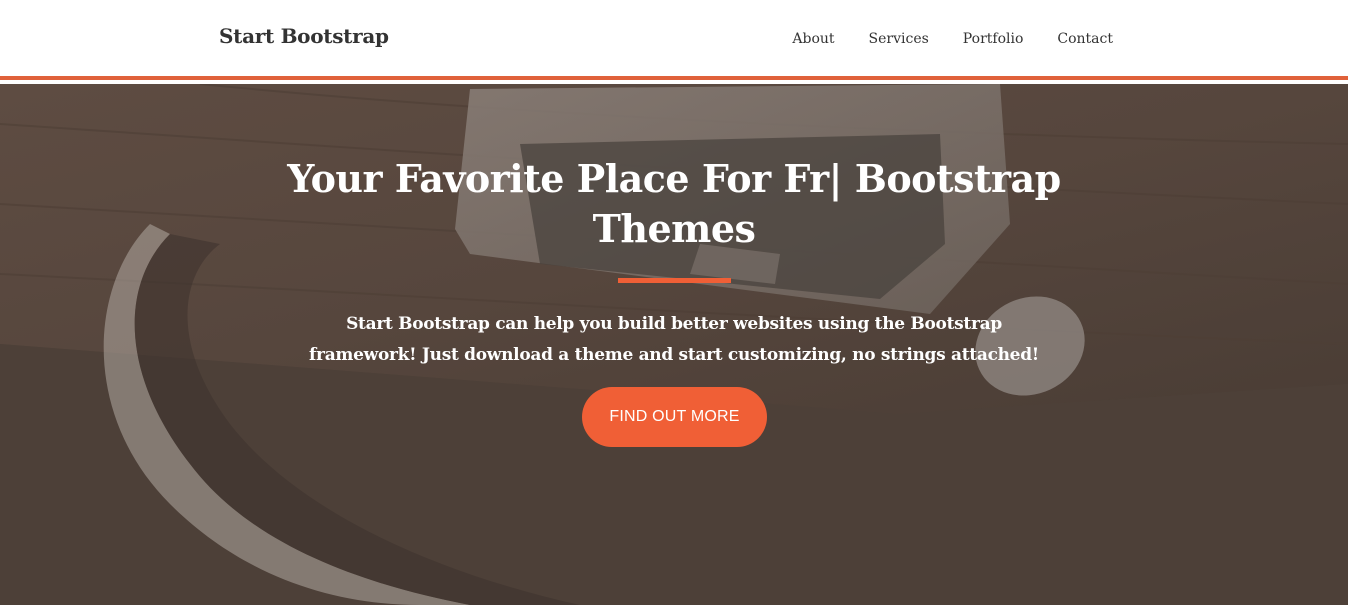 Image resolution: width=1348 pixels, height=605 pixels. What do you see at coordinates (935, 39) in the screenshot?
I see `nav-links: About Services Portfolio Contact` at bounding box center [935, 39].